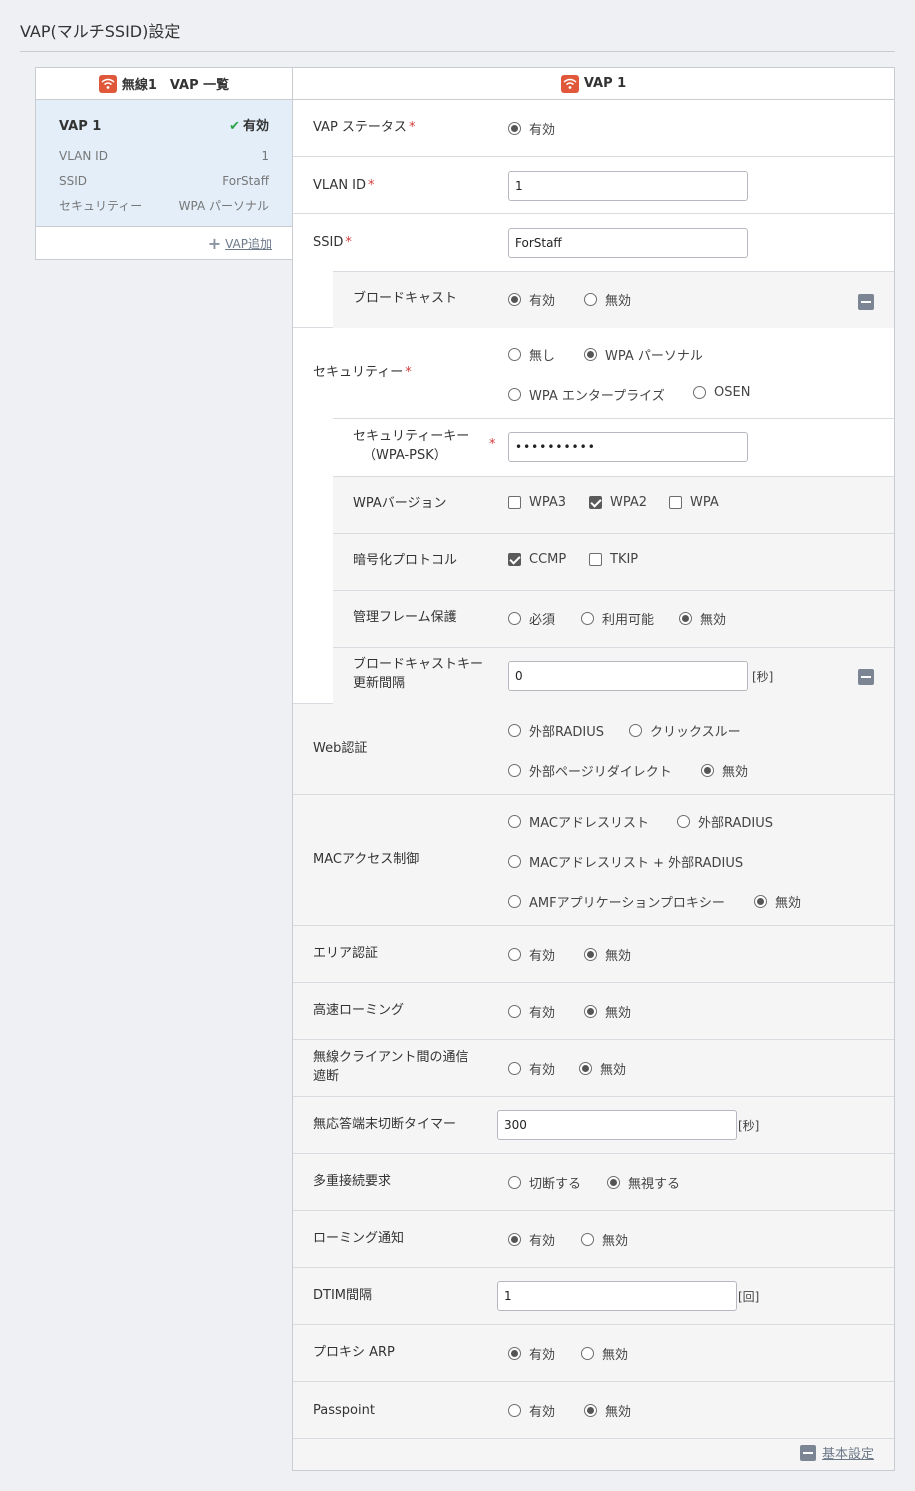  Describe the element at coordinates (326, 1076) in the screenshot. I see `isolation-sublabel: 遮断` at that location.